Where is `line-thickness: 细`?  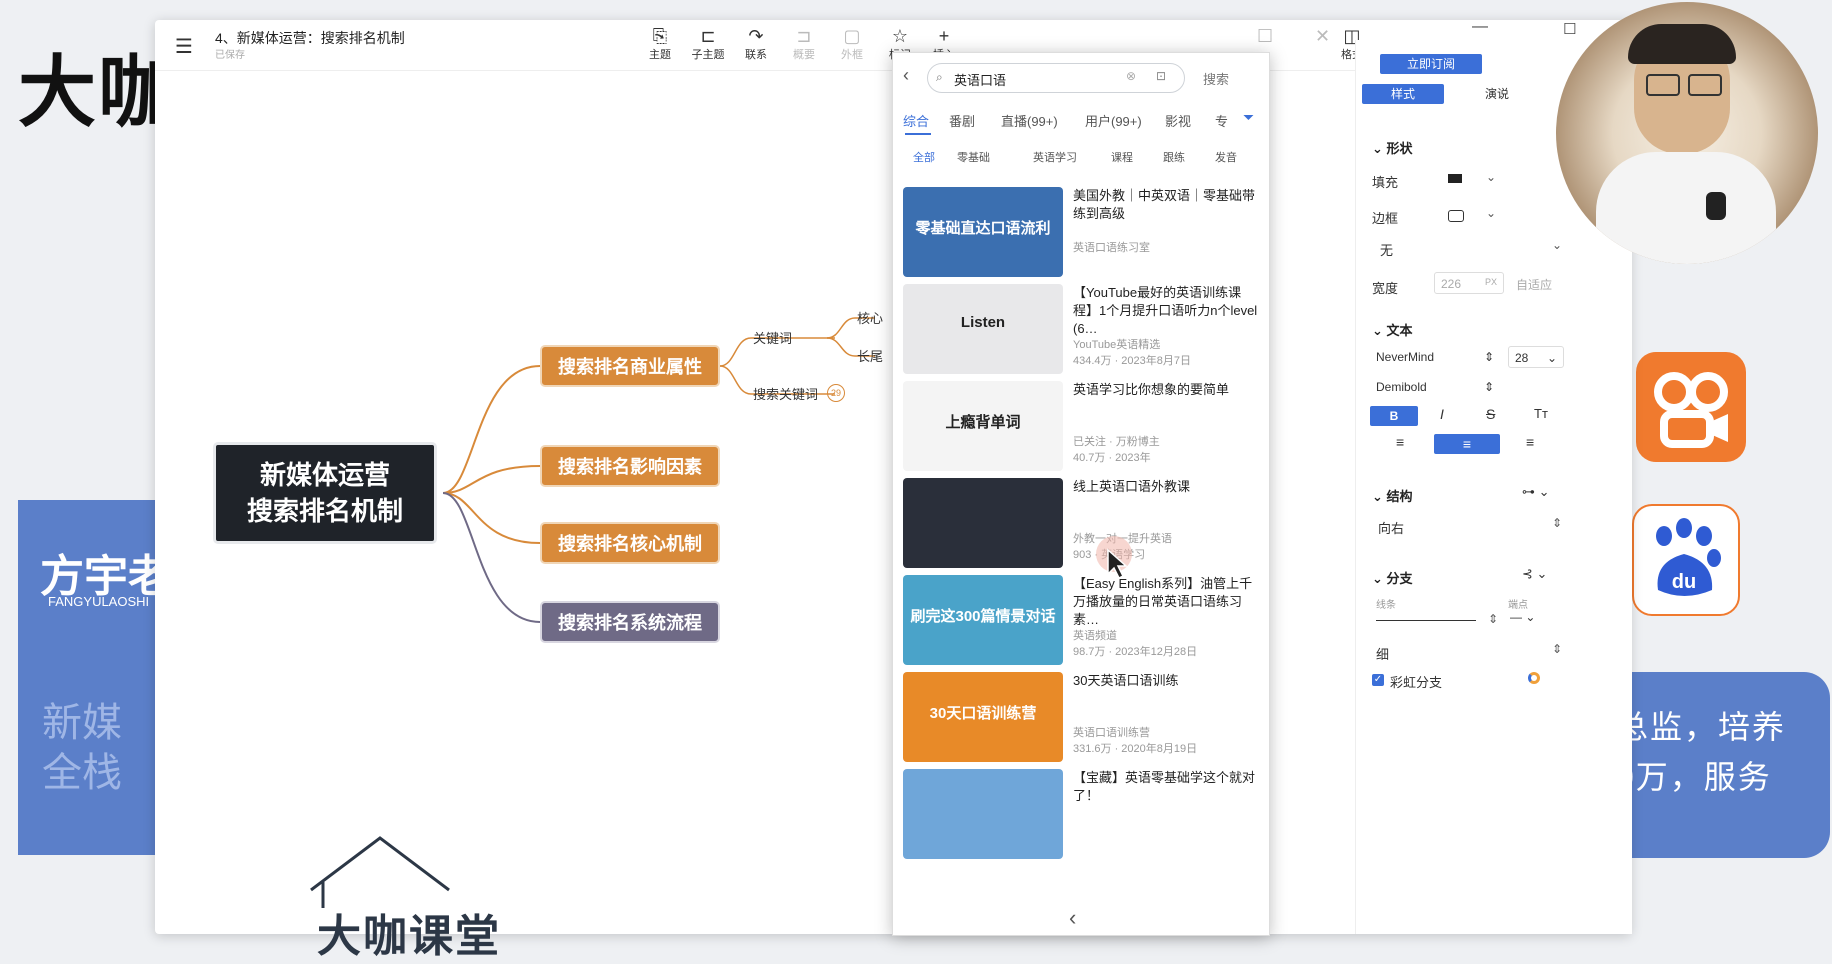 line-thickness: 细 is located at coordinates (1382, 653).